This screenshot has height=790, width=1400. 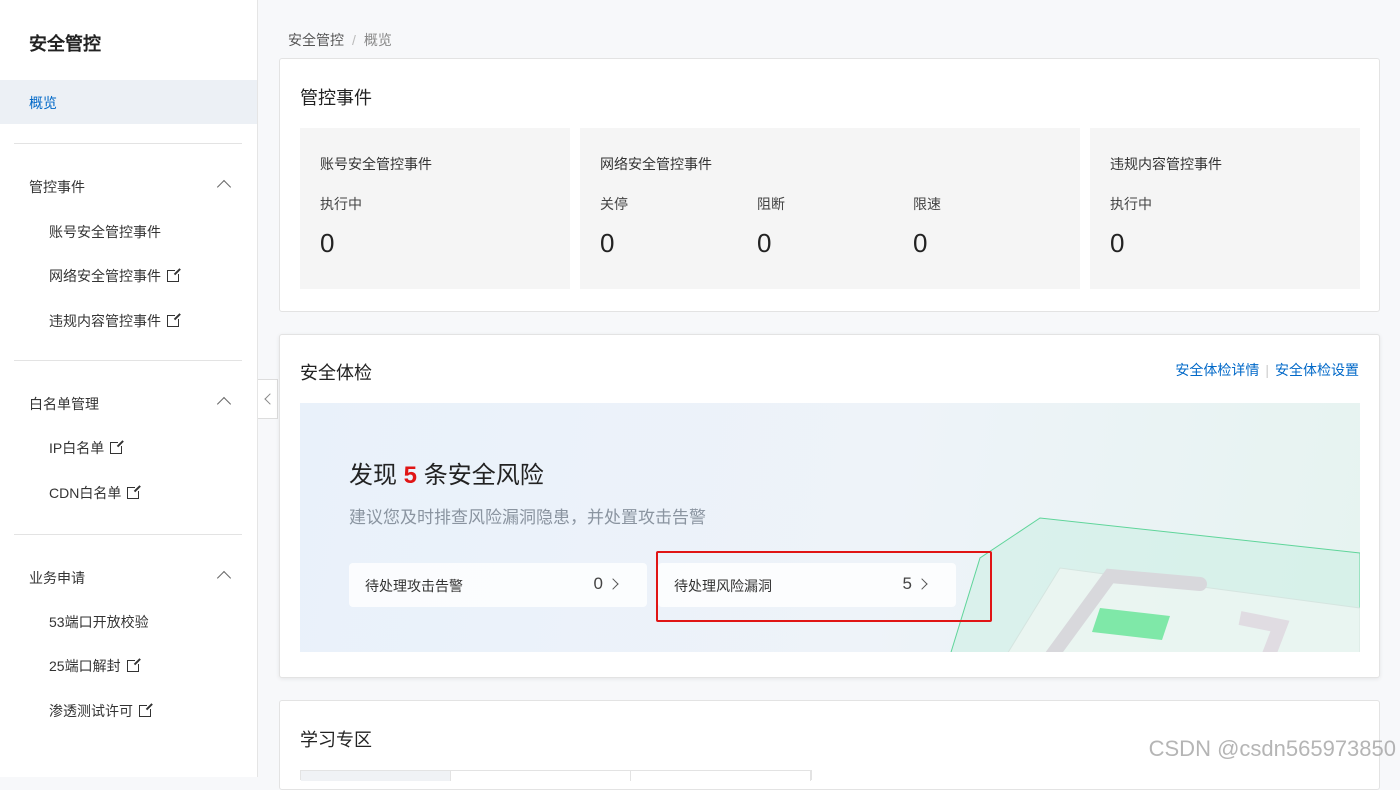 I want to click on network-events-stat: 网络安全管控事件 关停 0 阻断 0 限速 0, so click(x=830, y=208).